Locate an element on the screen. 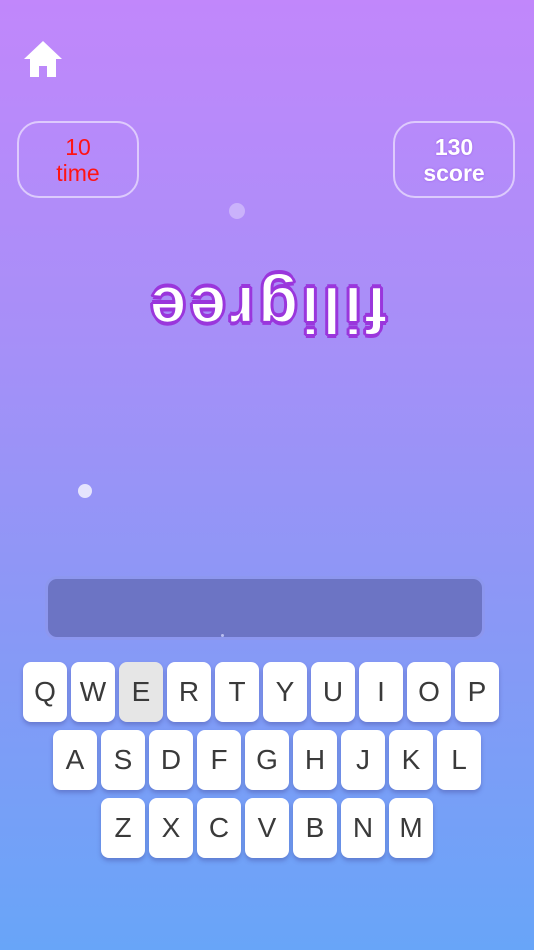 This screenshot has width=534, height=950. key-x: X is located at coordinates (171, 828).